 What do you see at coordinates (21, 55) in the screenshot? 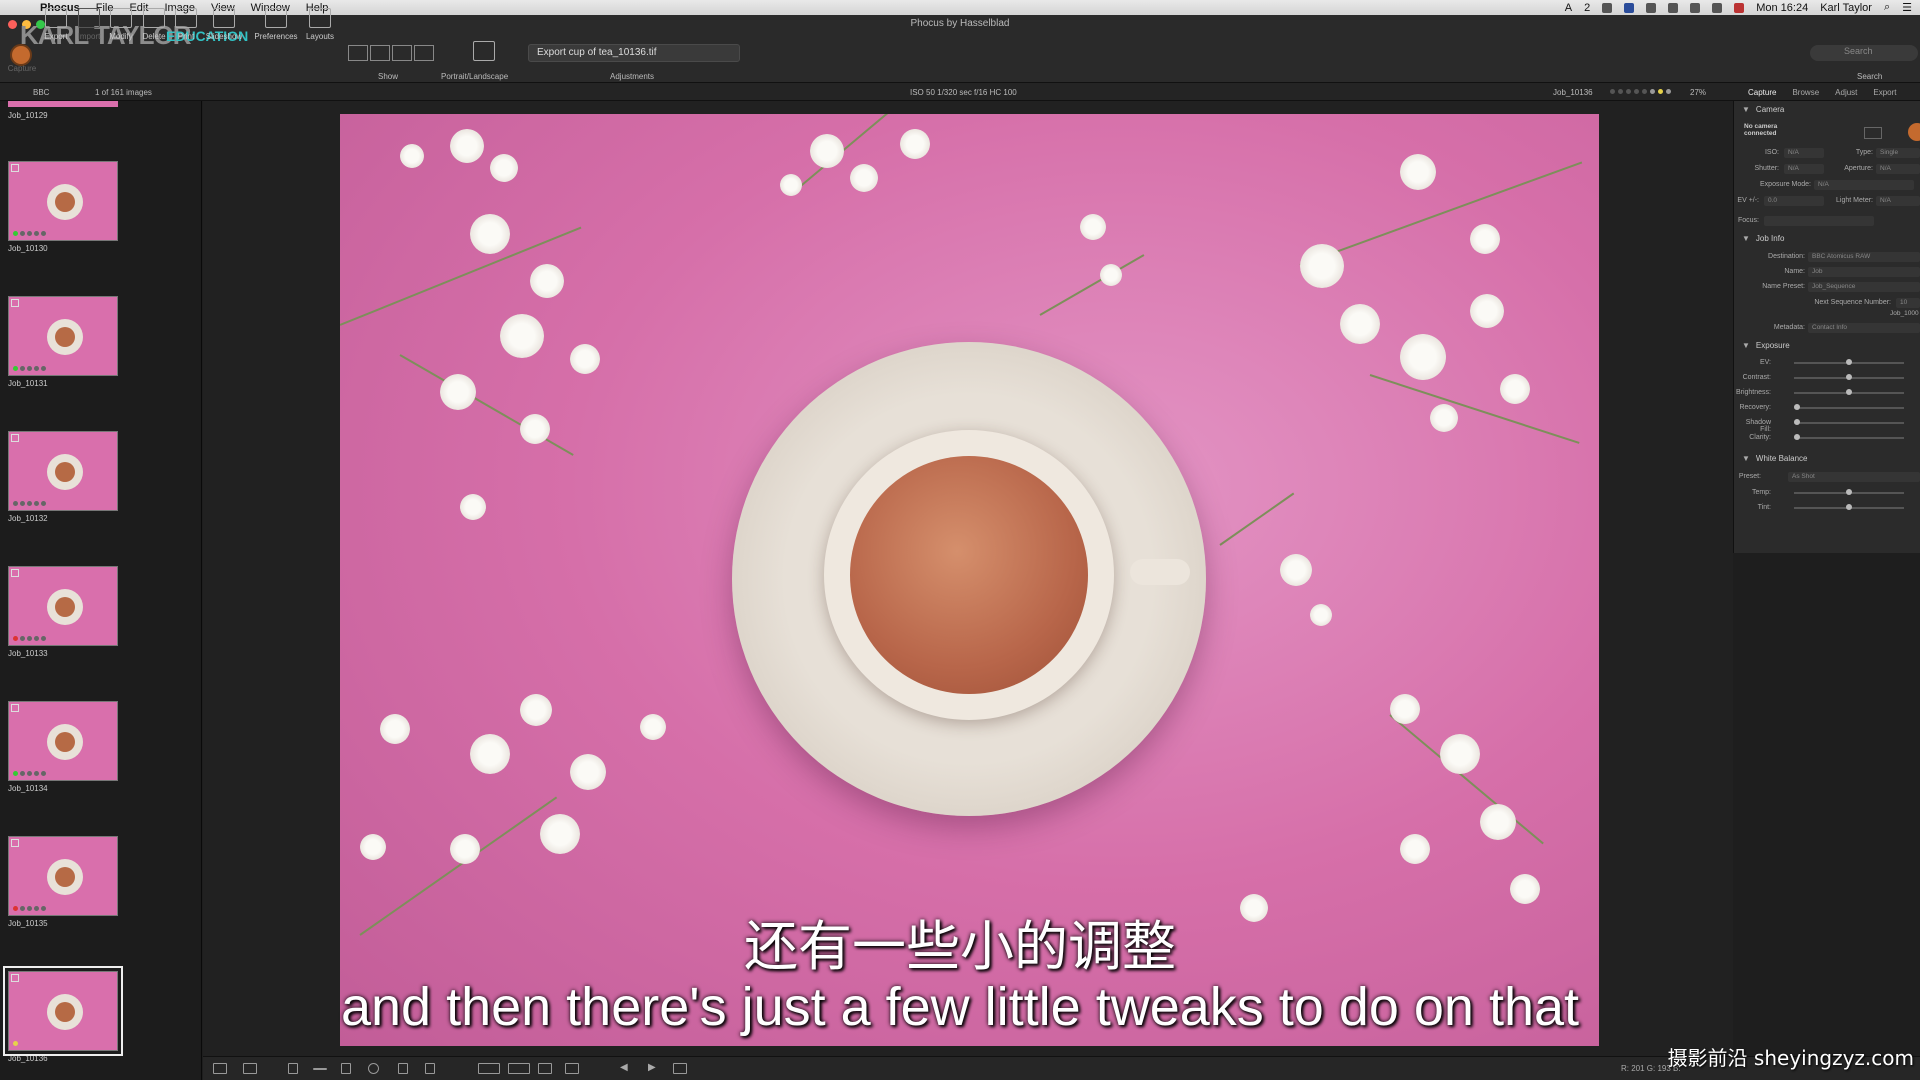
I see `capture-button` at bounding box center [21, 55].